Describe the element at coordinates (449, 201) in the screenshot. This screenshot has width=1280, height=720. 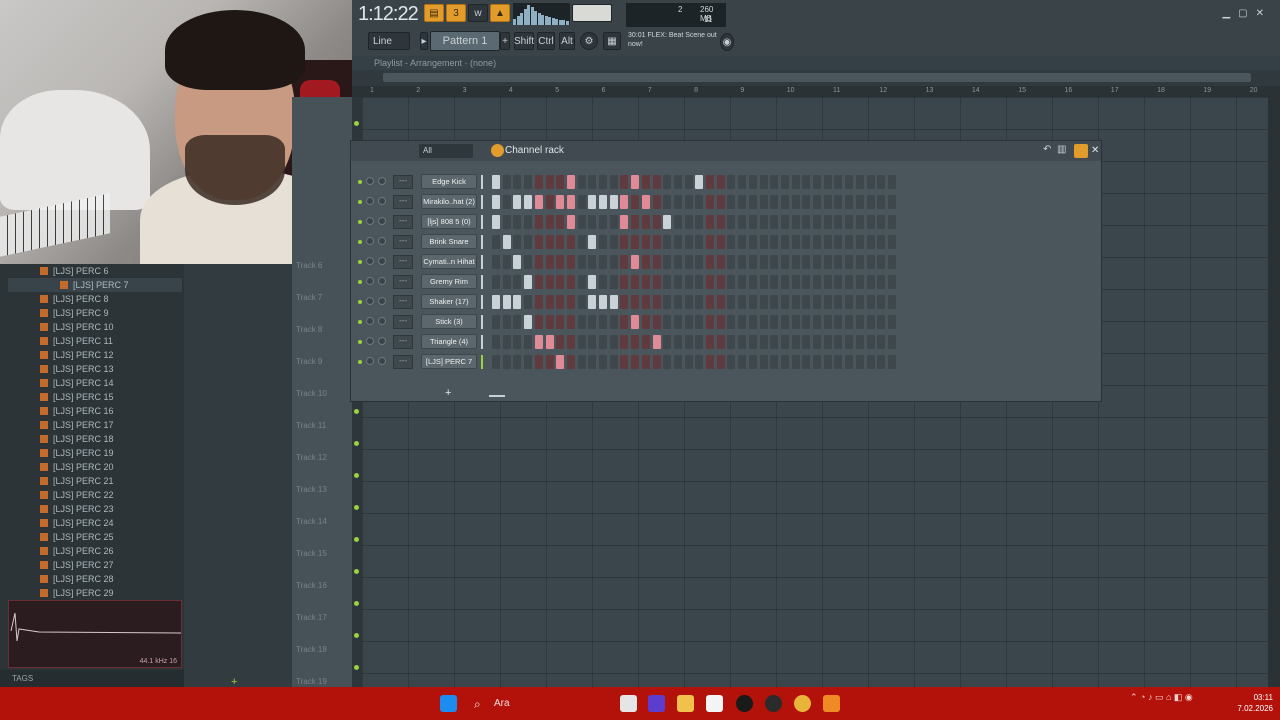
I see `channel-name-button: Mirakilo..hat (2)` at that location.